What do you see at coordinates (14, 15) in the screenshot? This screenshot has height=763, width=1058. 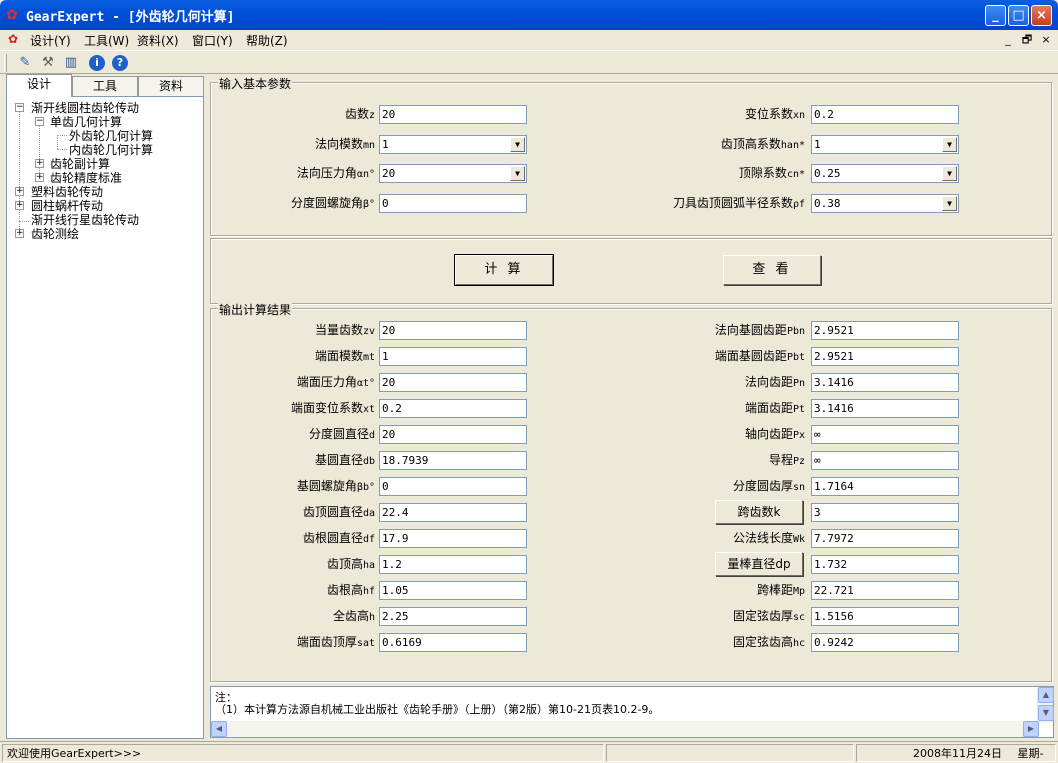 I see `butterfly-icon: ✿` at bounding box center [14, 15].